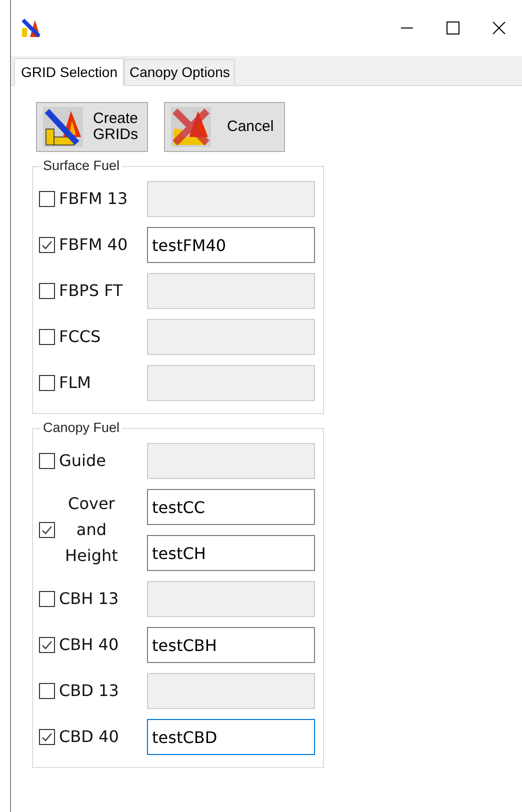 Image resolution: width=522 pixels, height=812 pixels. I want to click on app-icon, so click(31, 28).